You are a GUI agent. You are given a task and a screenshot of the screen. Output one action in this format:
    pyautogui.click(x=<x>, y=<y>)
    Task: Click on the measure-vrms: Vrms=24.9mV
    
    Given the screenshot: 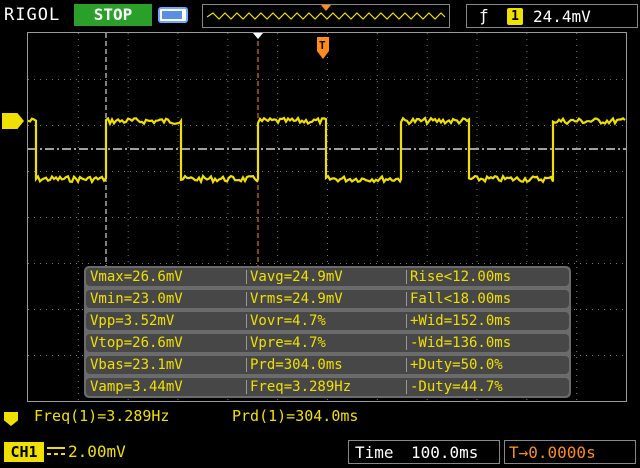 What is the action you would take?
    pyautogui.click(x=296, y=299)
    